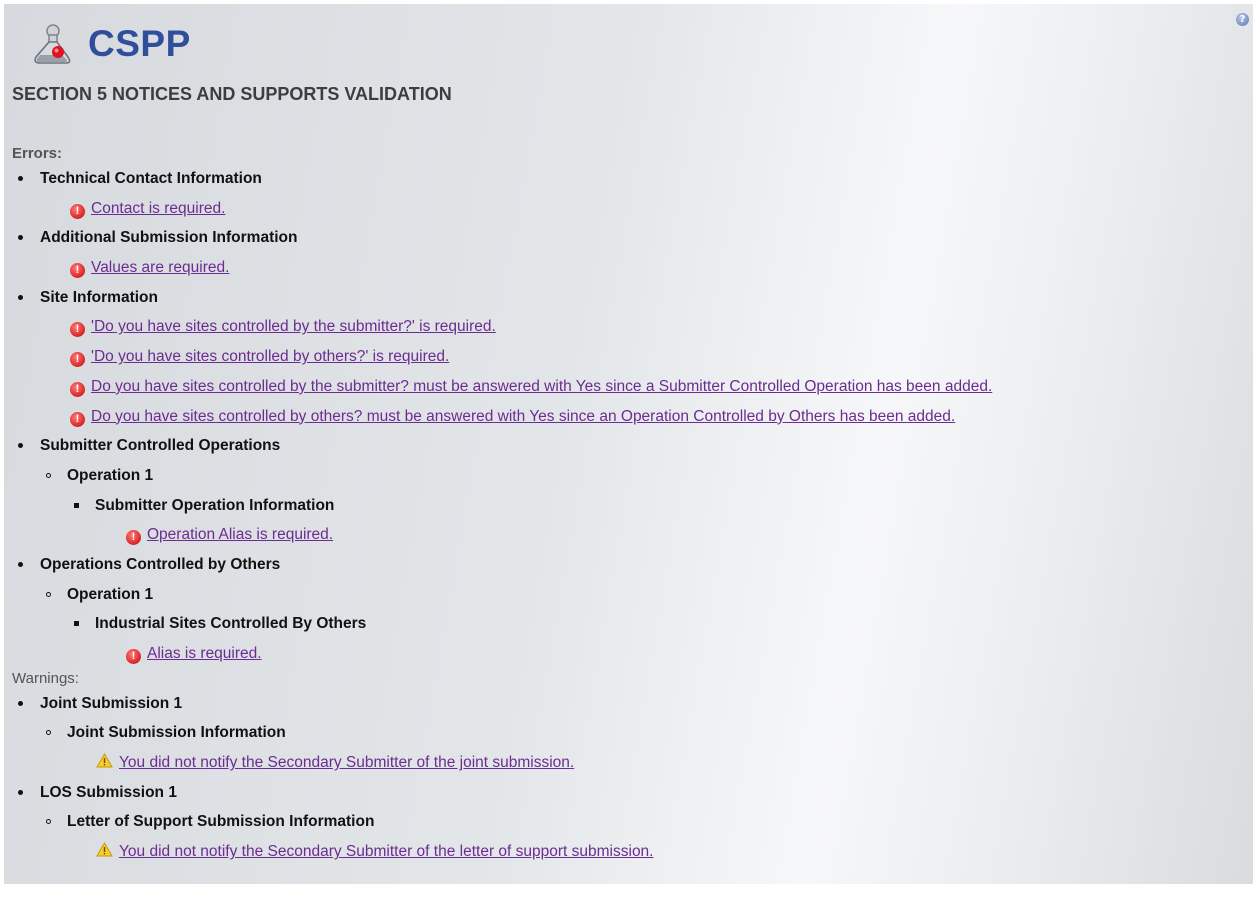  Describe the element at coordinates (52, 44) in the screenshot. I see `flask-logo-icon` at that location.